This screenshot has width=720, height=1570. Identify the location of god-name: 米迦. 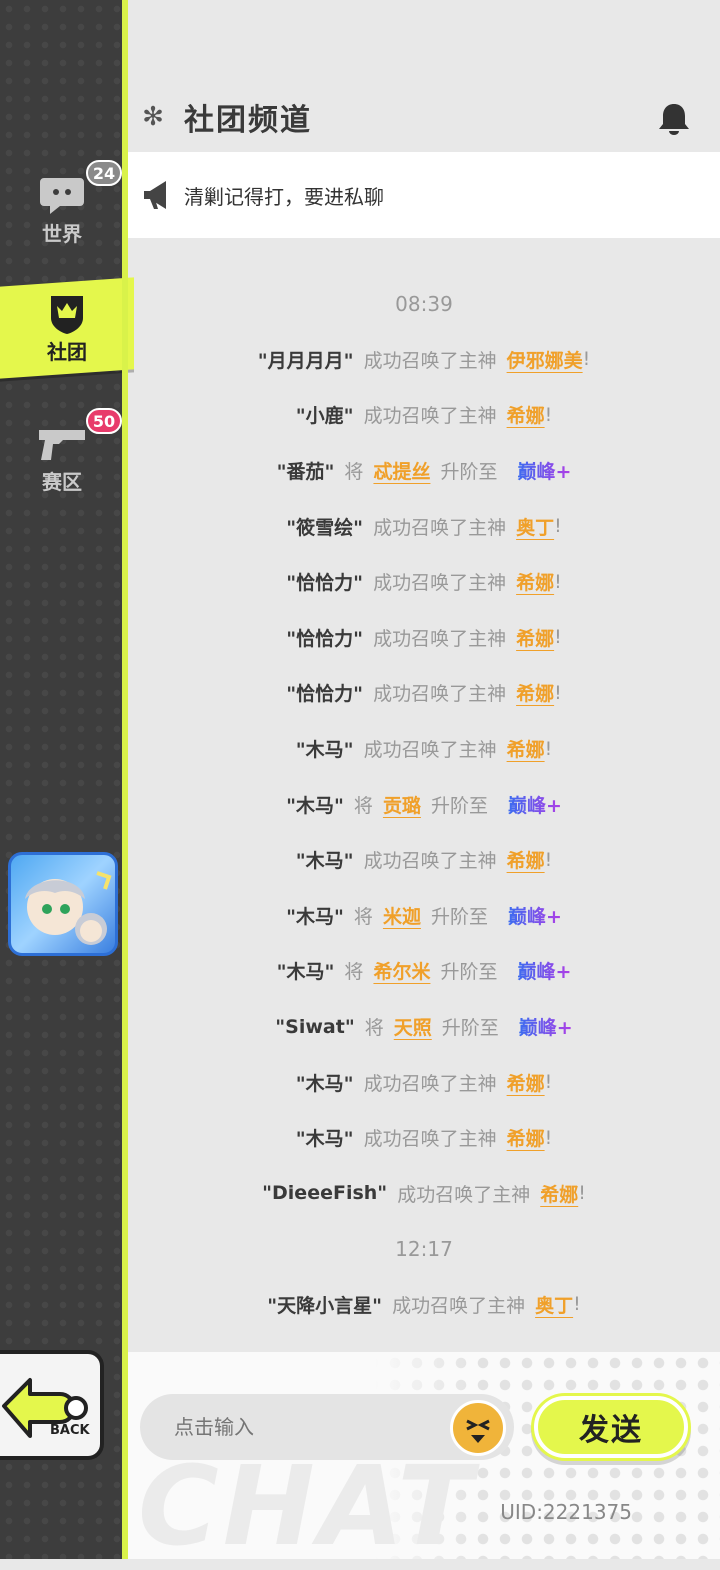
(402, 915).